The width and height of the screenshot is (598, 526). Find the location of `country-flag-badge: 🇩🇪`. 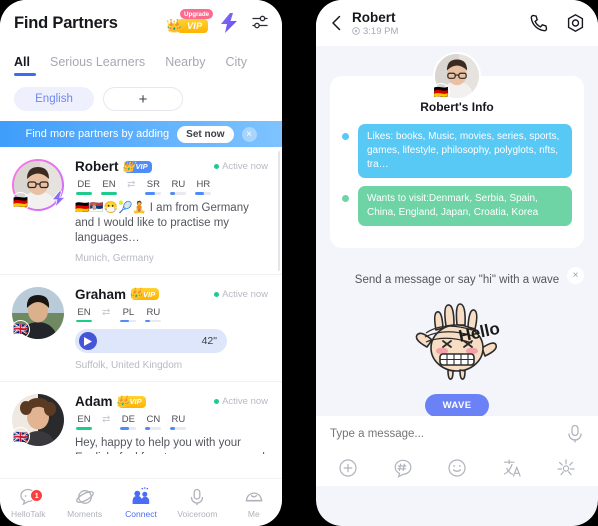

country-flag-badge: 🇩🇪 is located at coordinates (20, 201).